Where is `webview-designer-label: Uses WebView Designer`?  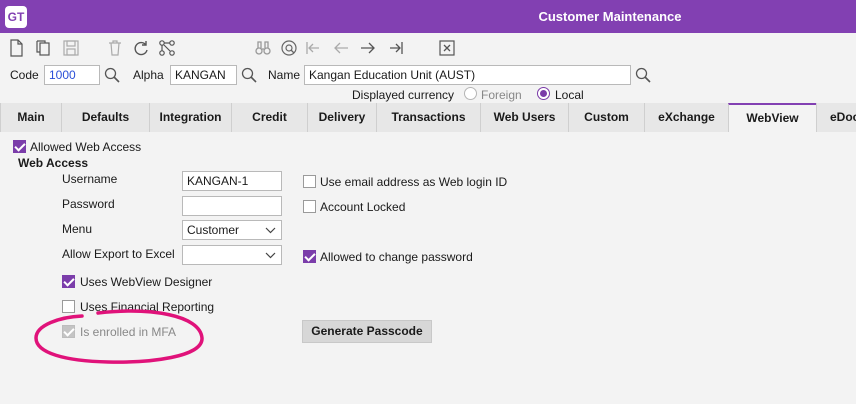
webview-designer-label: Uses WebView Designer is located at coordinates (146, 282).